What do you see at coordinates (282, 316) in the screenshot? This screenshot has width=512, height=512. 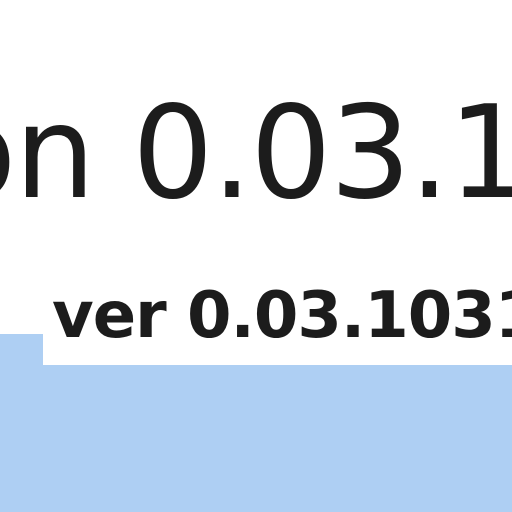 I see `version-label: ver 0.03.1031` at bounding box center [282, 316].